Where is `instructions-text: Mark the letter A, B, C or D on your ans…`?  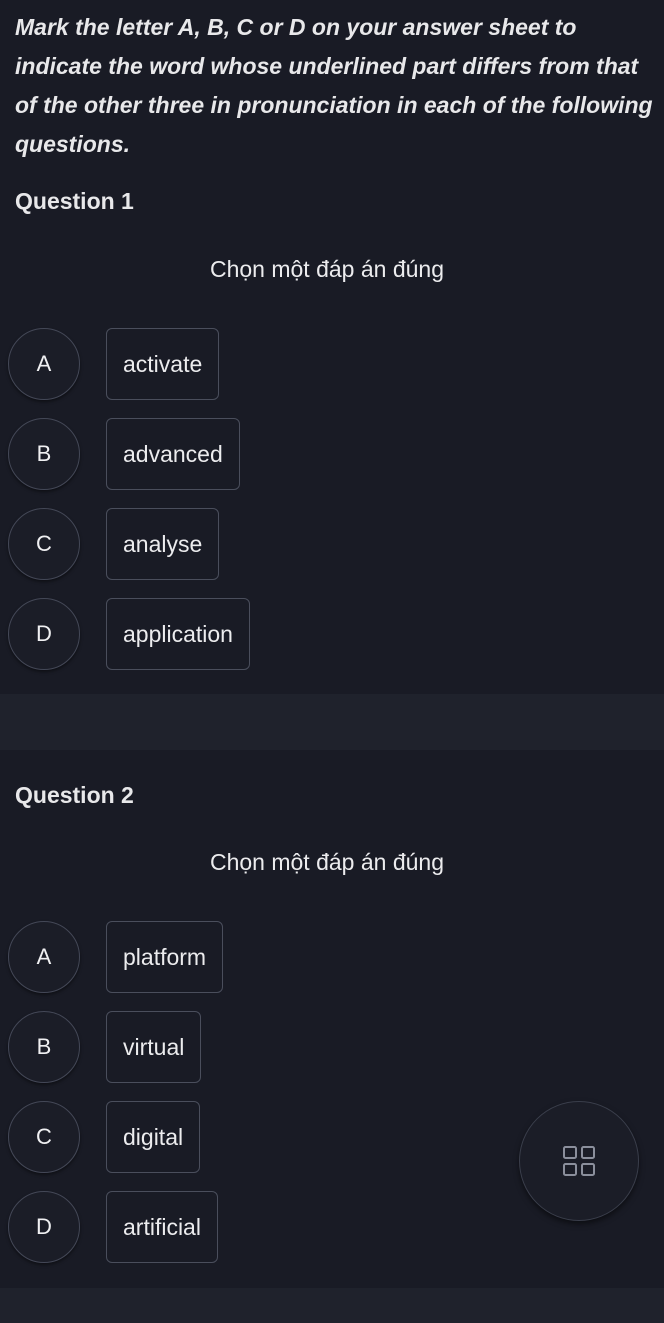
instructions-text: Mark the letter A, B, C or D on your ans… is located at coordinates (334, 85).